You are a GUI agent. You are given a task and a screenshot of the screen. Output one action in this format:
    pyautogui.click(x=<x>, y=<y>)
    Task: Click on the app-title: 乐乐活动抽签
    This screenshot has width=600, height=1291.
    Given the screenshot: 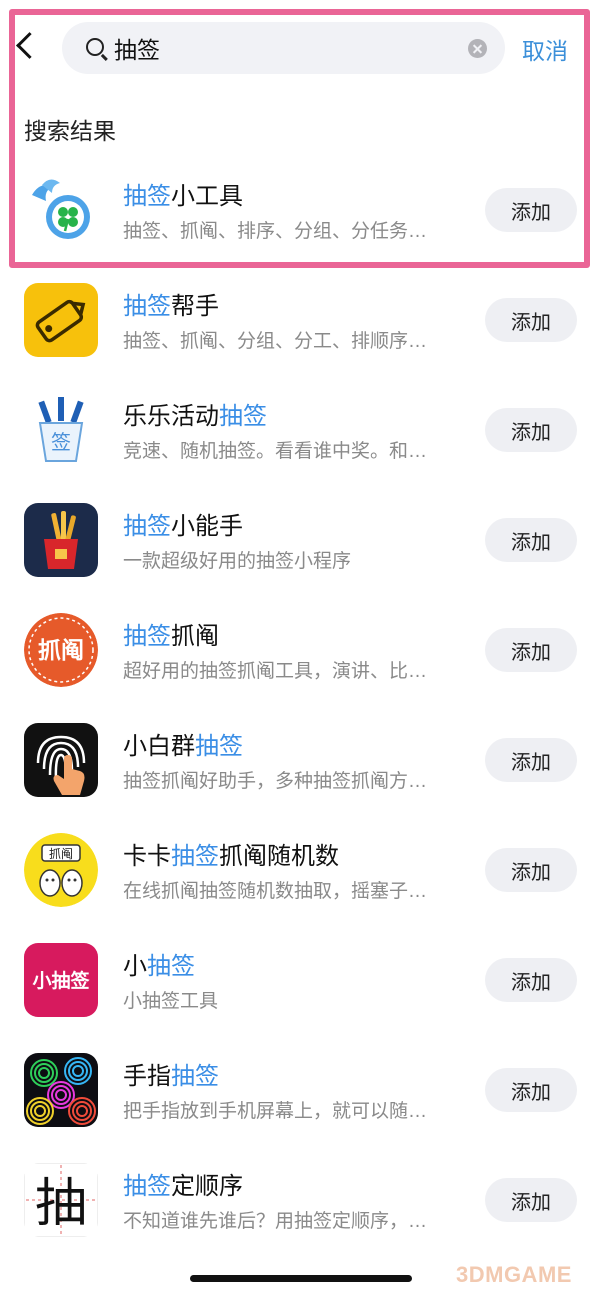 What is the action you would take?
    pyautogui.click(x=195, y=416)
    